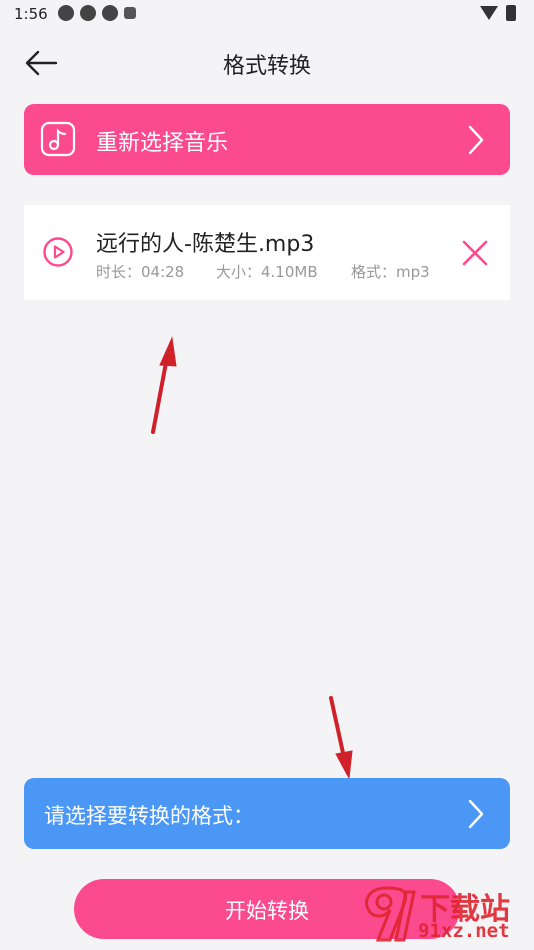  What do you see at coordinates (476, 814) in the screenshot?
I see `chevron-right-icon` at bounding box center [476, 814].